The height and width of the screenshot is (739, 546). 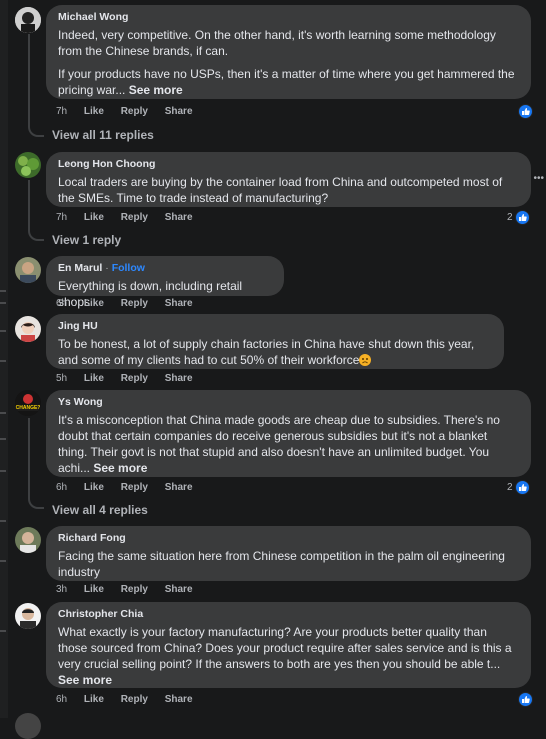 I want to click on comment-actions: 5h Like Reply Share, so click(x=131, y=378).